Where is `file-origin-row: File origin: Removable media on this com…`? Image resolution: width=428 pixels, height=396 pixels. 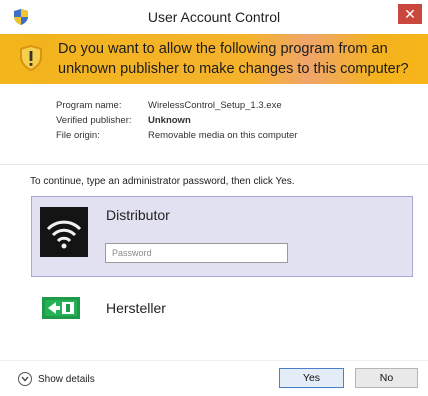
file-origin-row: File origin: Removable media on this com… is located at coordinates (176, 135).